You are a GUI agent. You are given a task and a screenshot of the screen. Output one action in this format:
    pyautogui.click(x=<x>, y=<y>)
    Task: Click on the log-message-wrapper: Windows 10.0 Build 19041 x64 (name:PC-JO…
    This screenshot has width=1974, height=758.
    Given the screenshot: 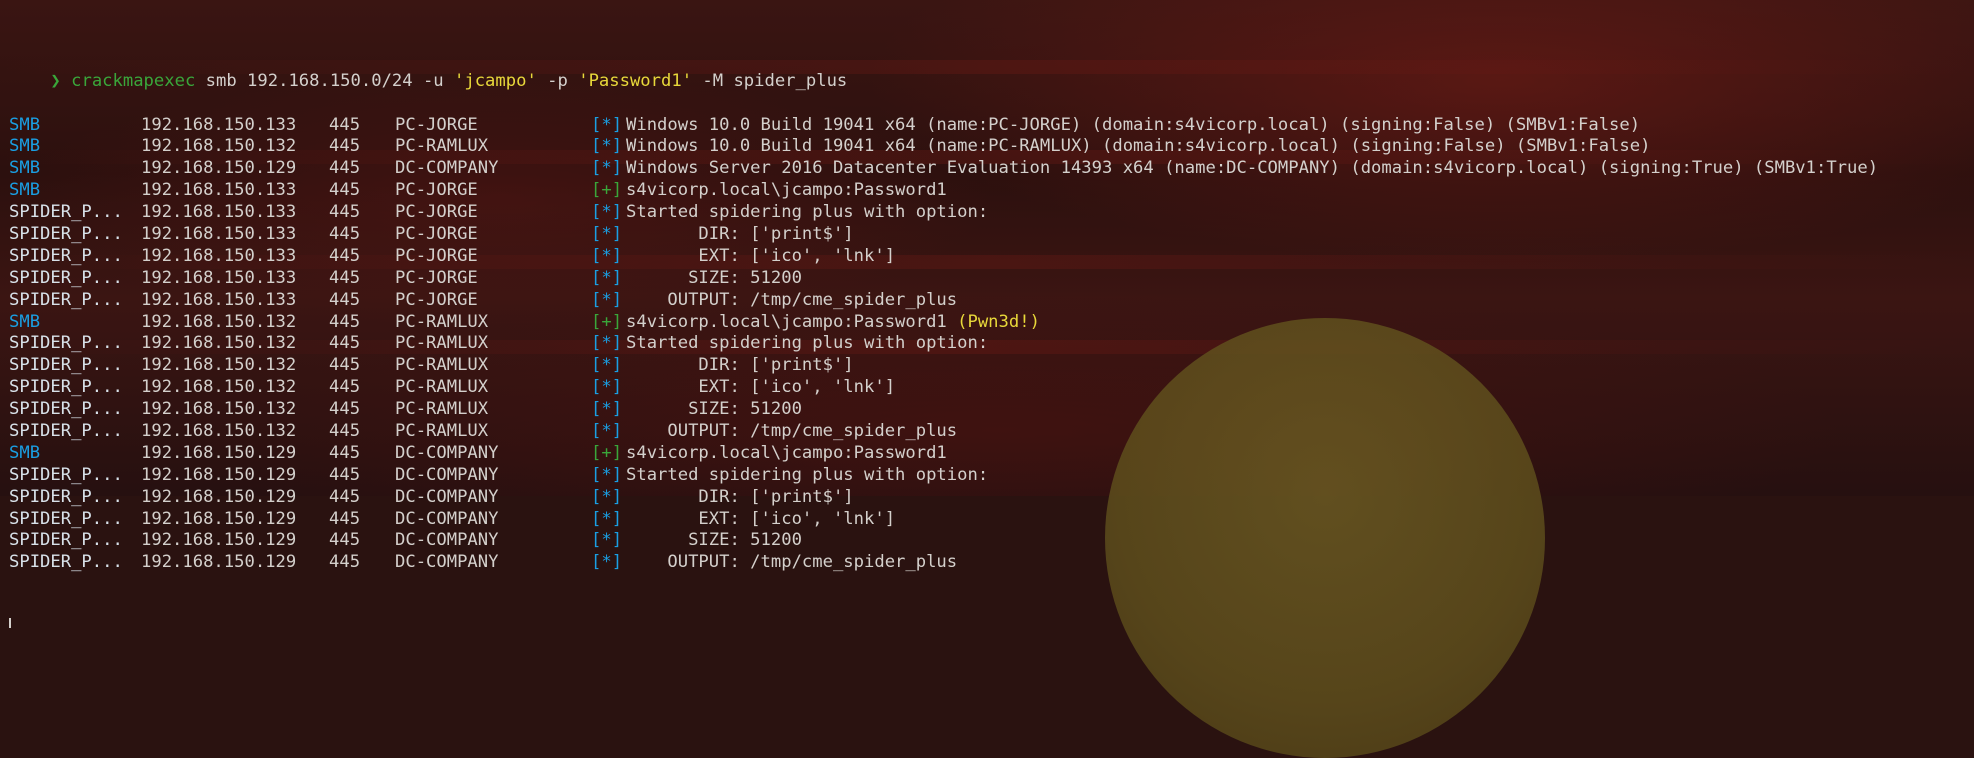 What is the action you would take?
    pyautogui.click(x=1133, y=126)
    